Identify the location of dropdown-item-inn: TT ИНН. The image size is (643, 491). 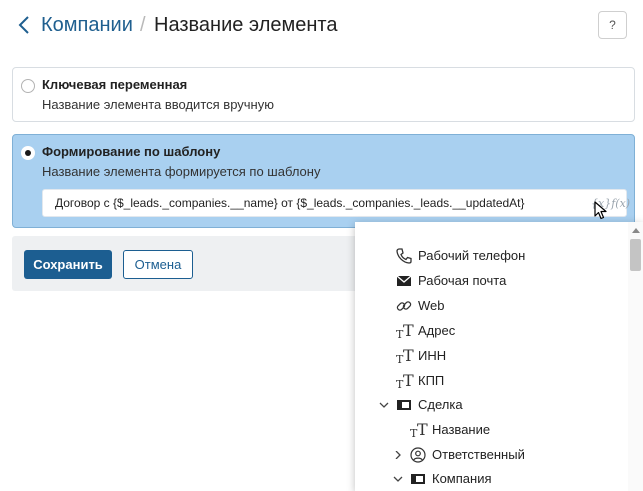
(490, 356).